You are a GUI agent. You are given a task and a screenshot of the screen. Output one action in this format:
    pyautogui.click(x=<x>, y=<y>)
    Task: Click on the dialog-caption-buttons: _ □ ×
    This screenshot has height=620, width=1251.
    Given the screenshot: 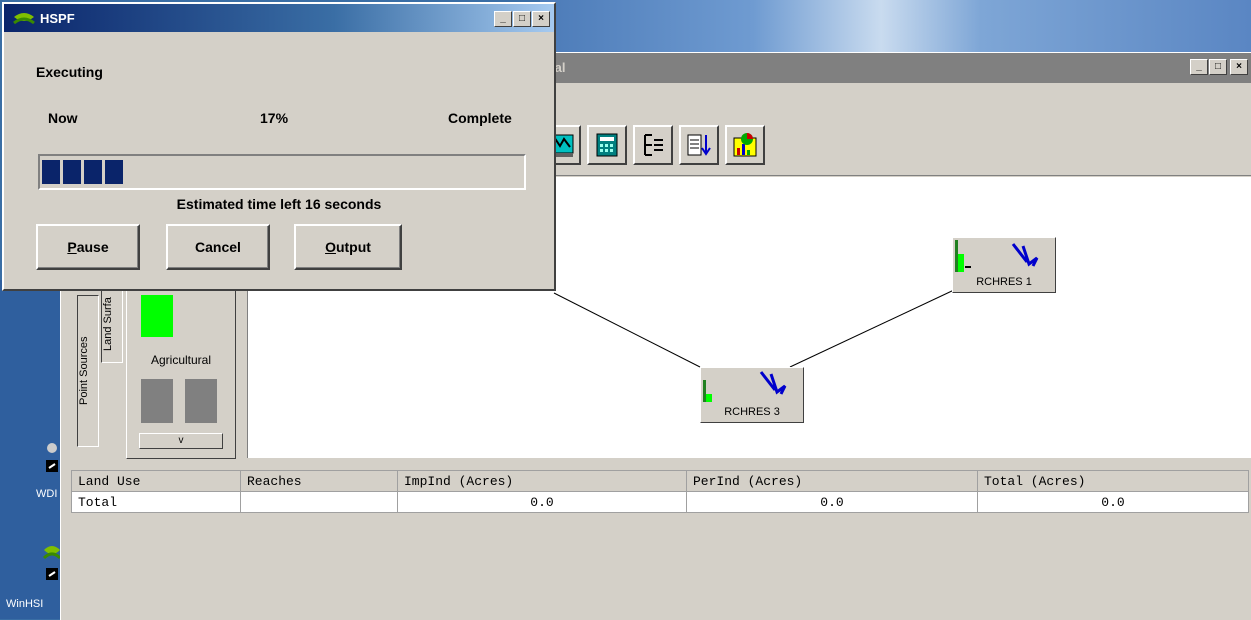 What is the action you would take?
    pyautogui.click(x=522, y=19)
    